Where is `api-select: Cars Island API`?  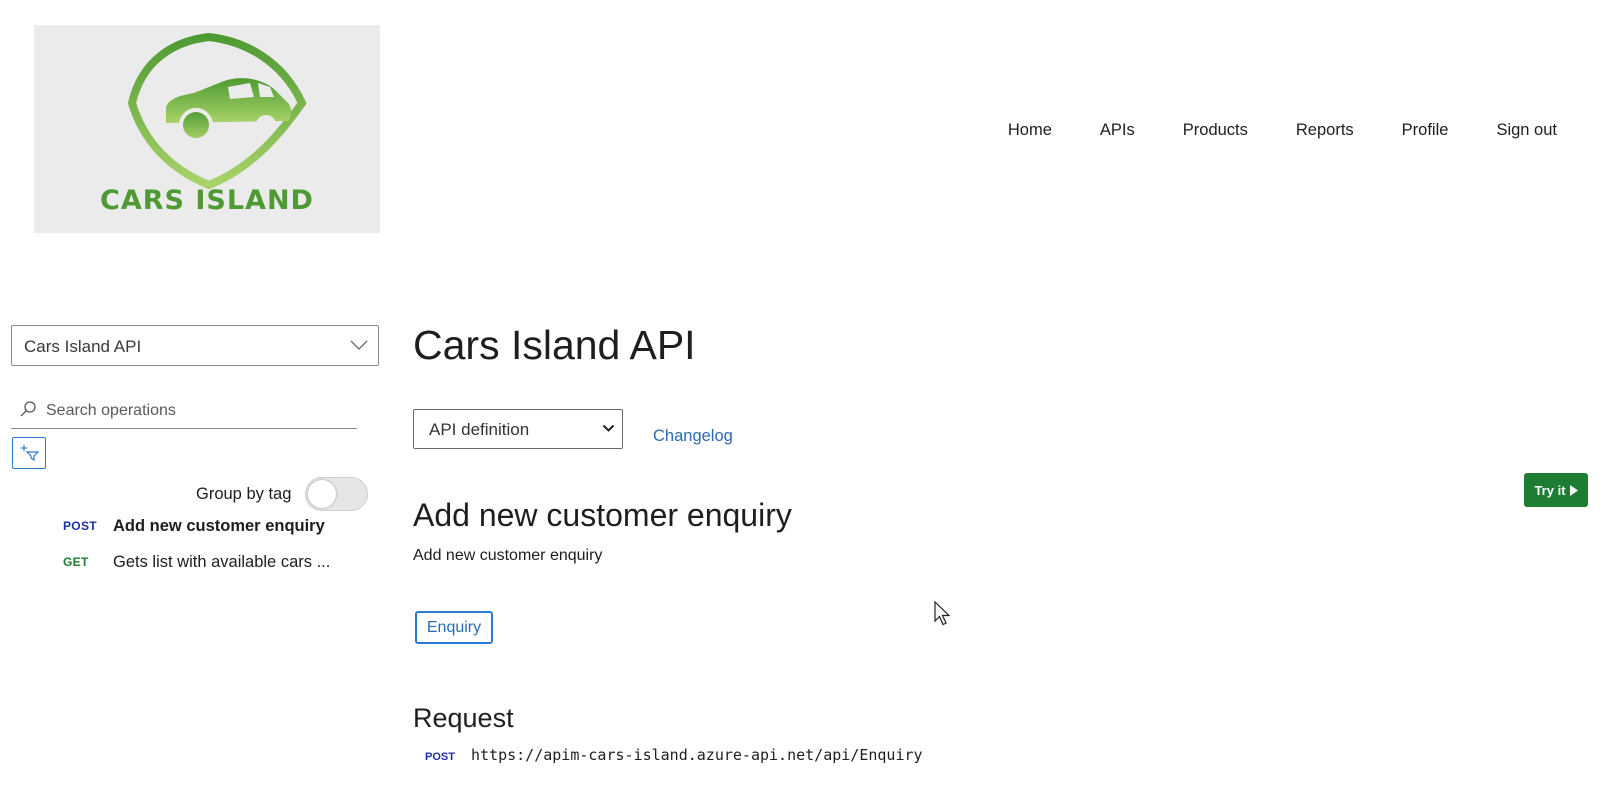 api-select: Cars Island API is located at coordinates (195, 345).